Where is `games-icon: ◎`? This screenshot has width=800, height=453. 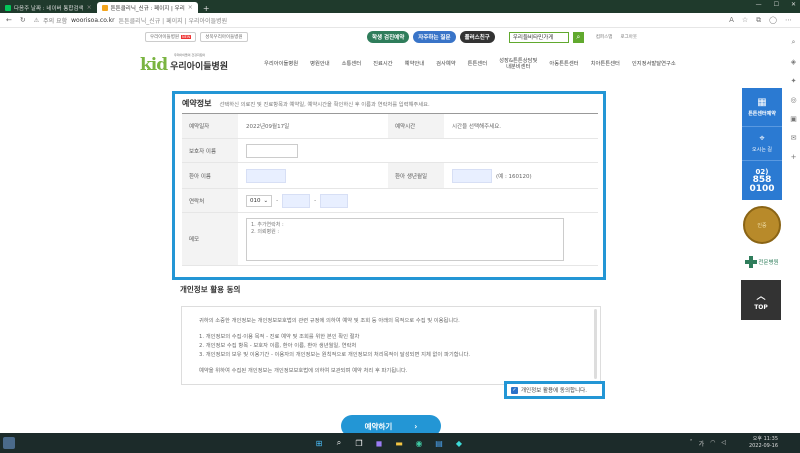 games-icon: ◎ is located at coordinates (793, 100).